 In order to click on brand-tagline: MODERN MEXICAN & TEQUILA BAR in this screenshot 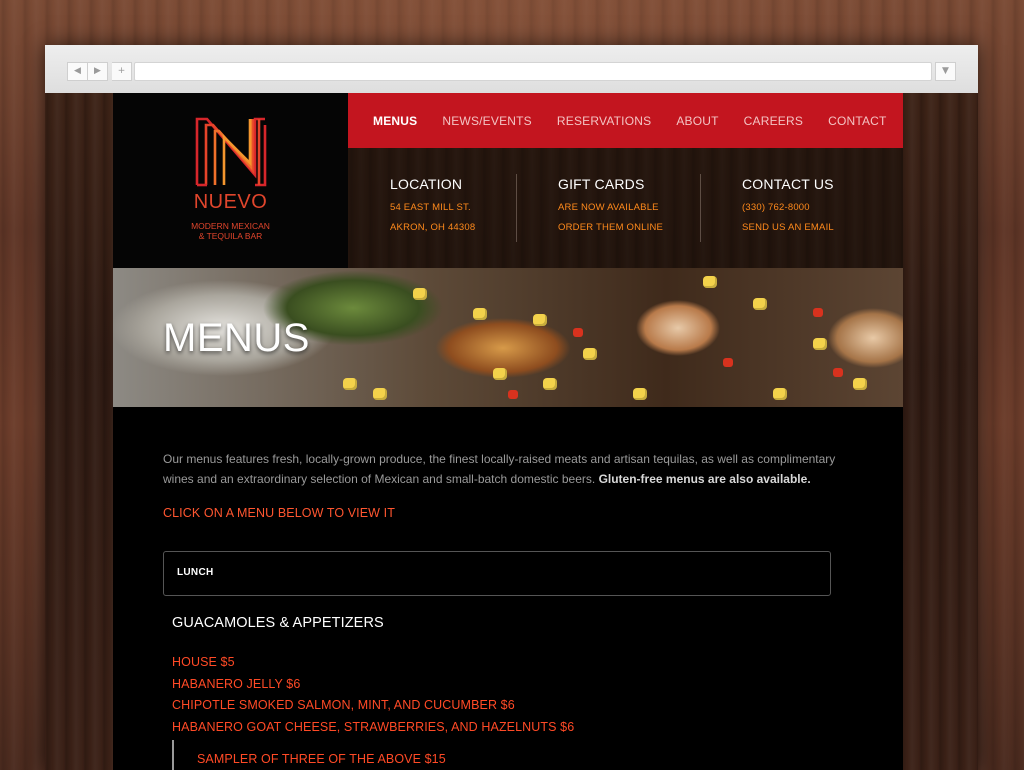, I will do `click(230, 231)`.